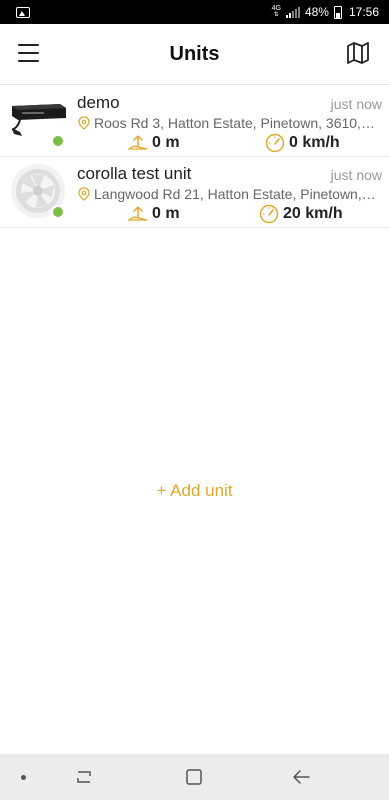 Image resolution: width=389 pixels, height=800 pixels. I want to click on map-icon, so click(358, 53).